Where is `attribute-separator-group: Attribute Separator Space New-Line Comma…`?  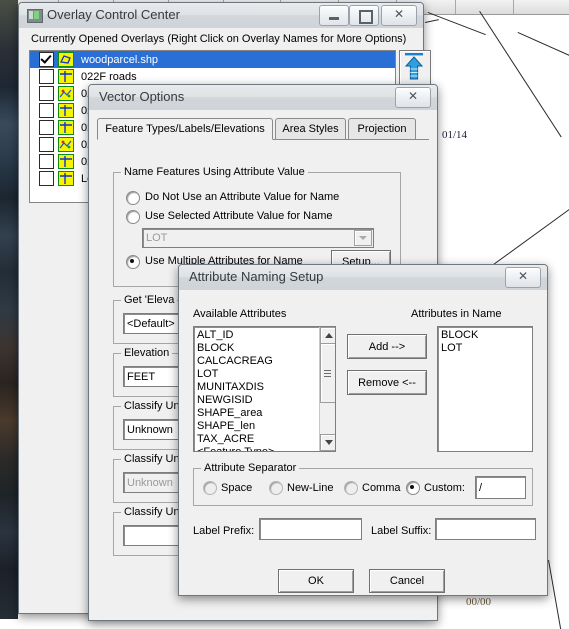 attribute-separator-group: Attribute Separator Space New-Line Comma… is located at coordinates (363, 484).